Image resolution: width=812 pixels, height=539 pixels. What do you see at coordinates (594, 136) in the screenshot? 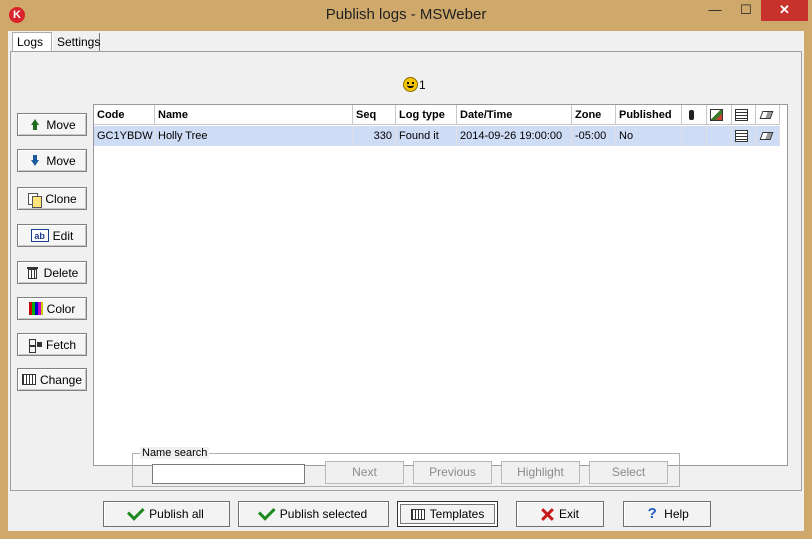
I see `cell-zone: -05:00` at bounding box center [594, 136].